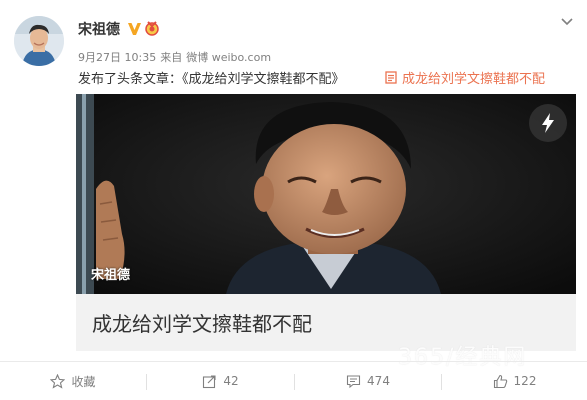  What do you see at coordinates (220, 381) in the screenshot?
I see `share-button: 42` at bounding box center [220, 381].